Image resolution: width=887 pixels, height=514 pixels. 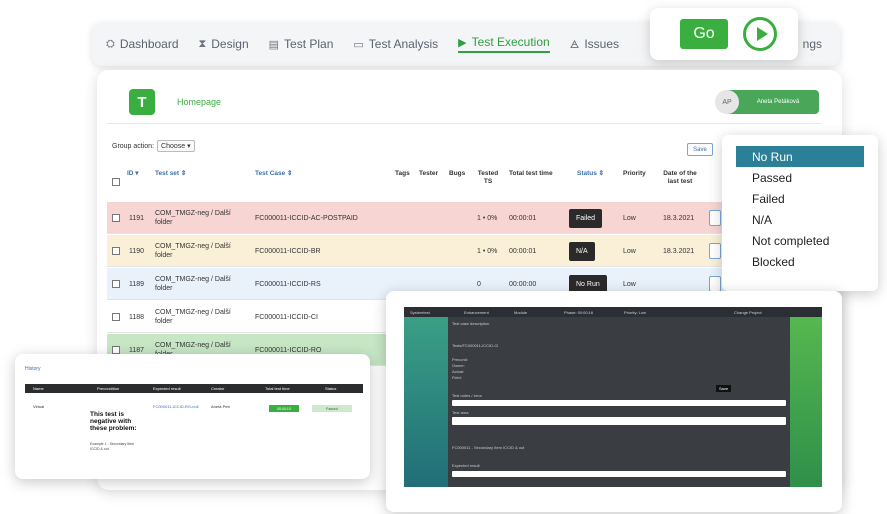 I want to click on bug-icon: 🜁, so click(x=574, y=45).